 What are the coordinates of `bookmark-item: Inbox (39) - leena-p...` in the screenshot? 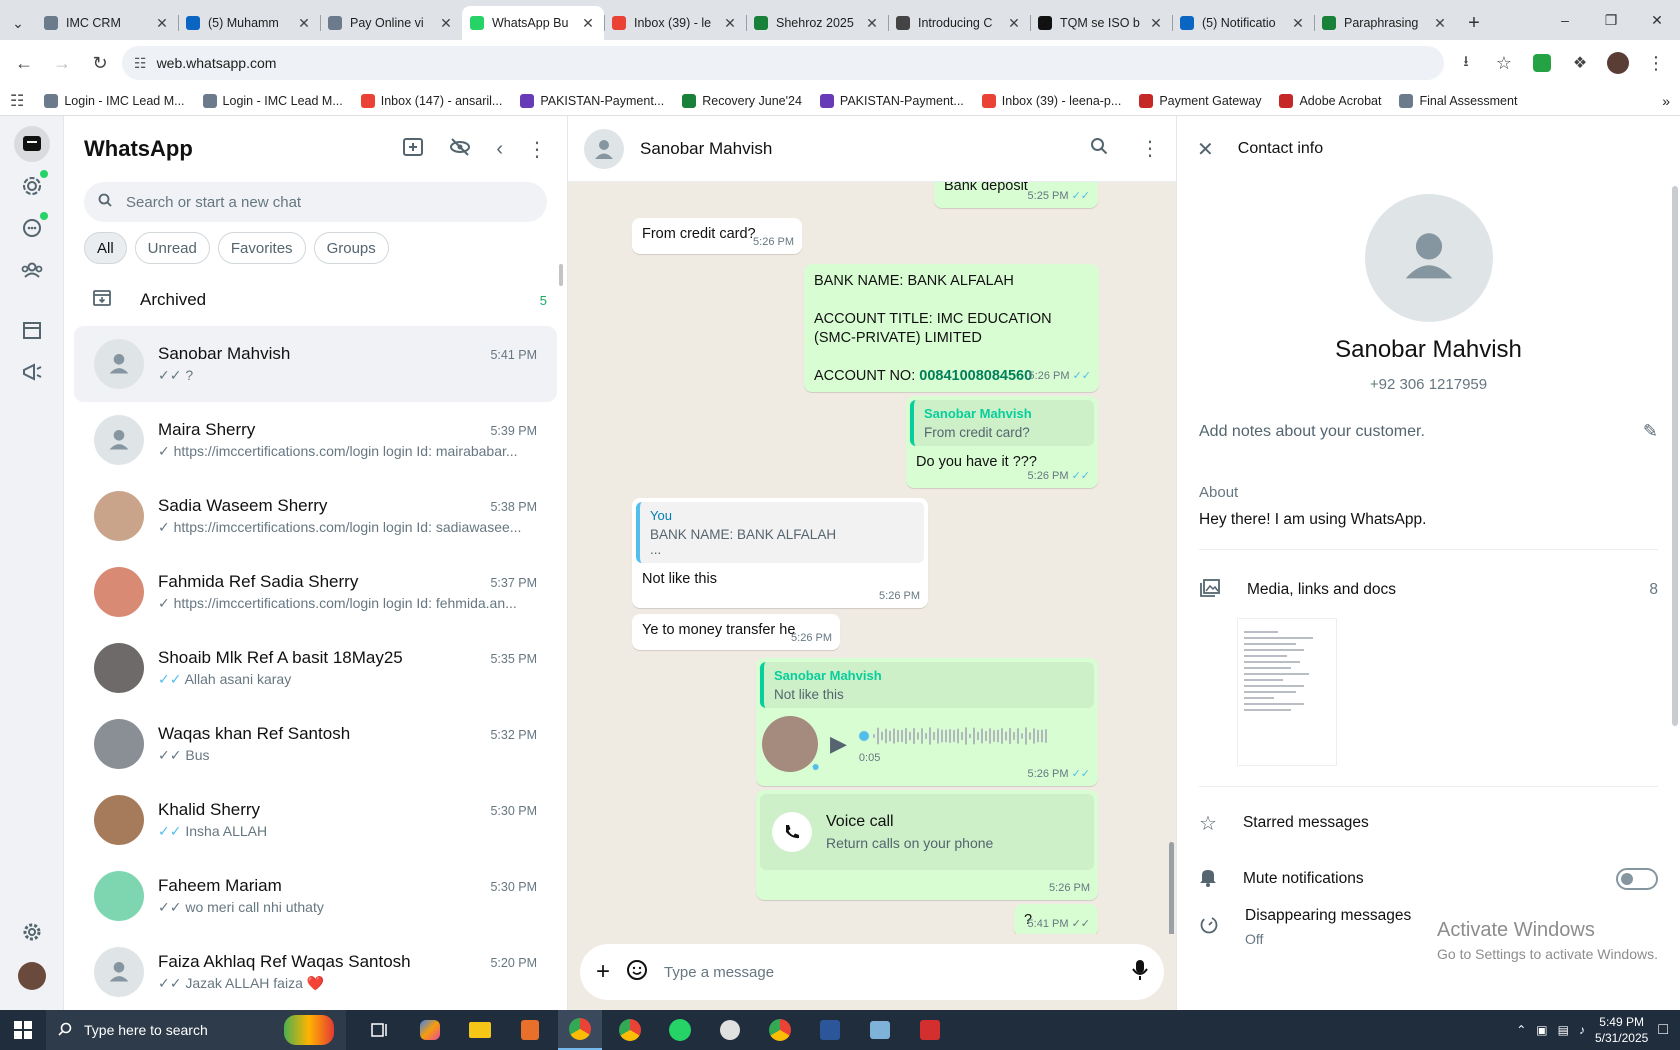 It's located at (1052, 100).